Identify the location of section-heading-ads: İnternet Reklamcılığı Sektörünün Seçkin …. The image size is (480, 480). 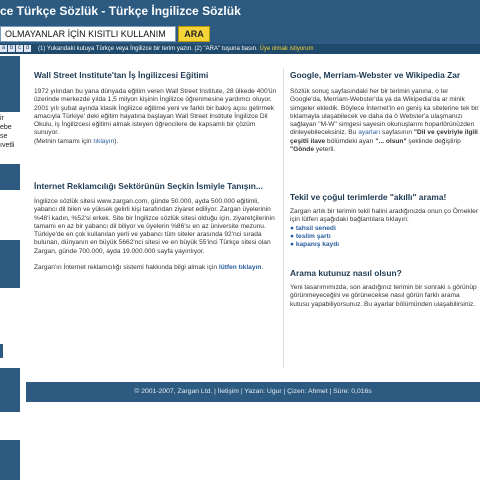
(148, 186).